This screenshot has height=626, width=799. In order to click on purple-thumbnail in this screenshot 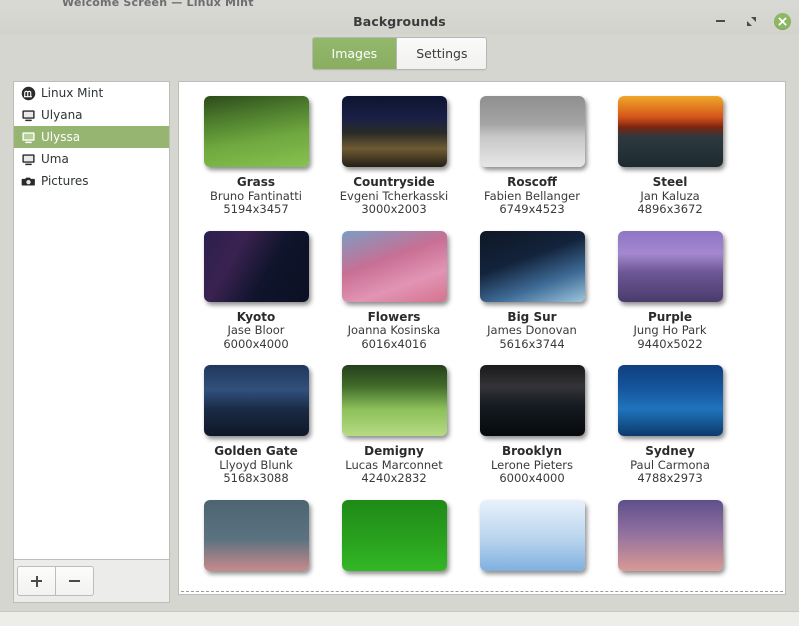, I will do `click(670, 266)`.